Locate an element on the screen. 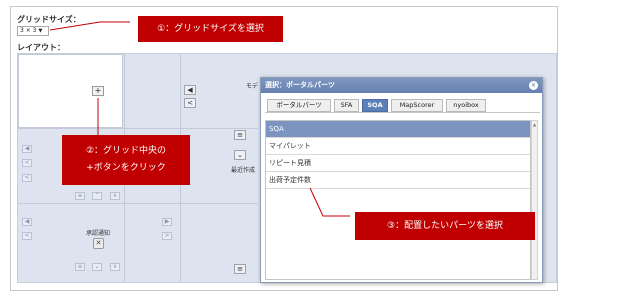 The width and height of the screenshot is (640, 298). annotation-step2-line1: ②：グリッド中央の is located at coordinates (126, 151).